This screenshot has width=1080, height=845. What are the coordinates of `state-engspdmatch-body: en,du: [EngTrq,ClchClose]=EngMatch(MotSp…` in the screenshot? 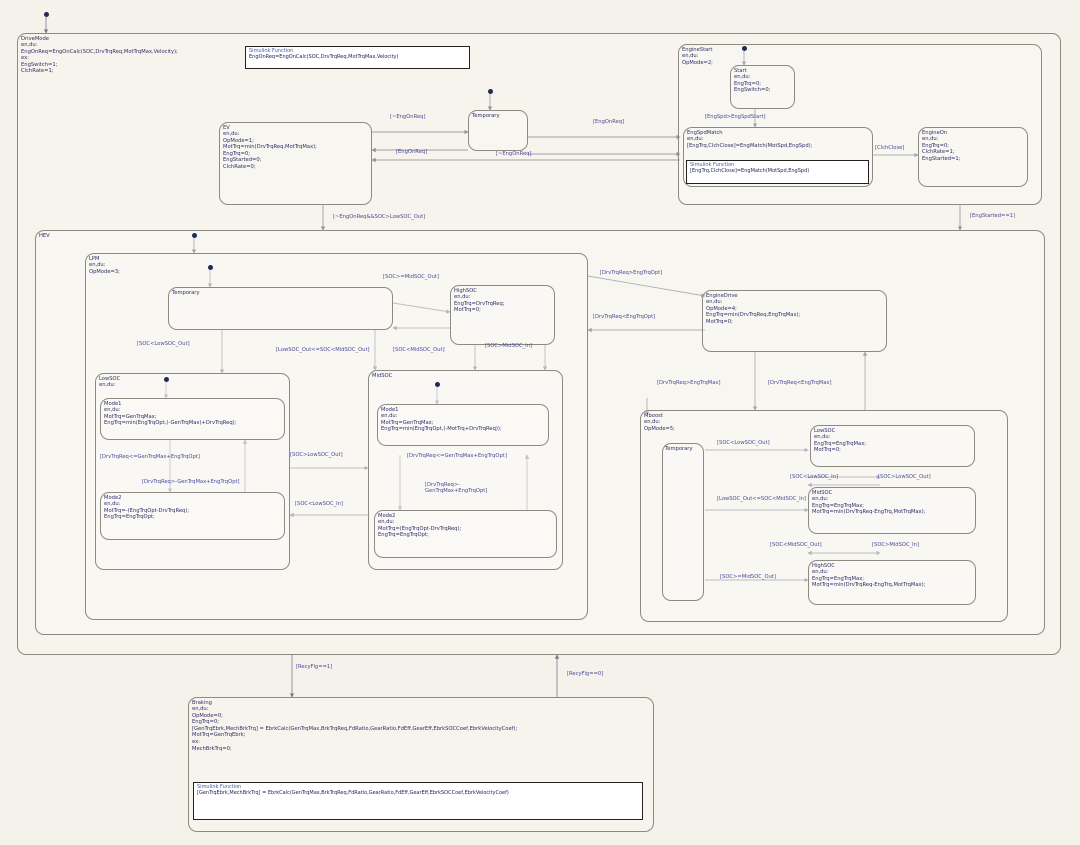 It's located at (750, 142).